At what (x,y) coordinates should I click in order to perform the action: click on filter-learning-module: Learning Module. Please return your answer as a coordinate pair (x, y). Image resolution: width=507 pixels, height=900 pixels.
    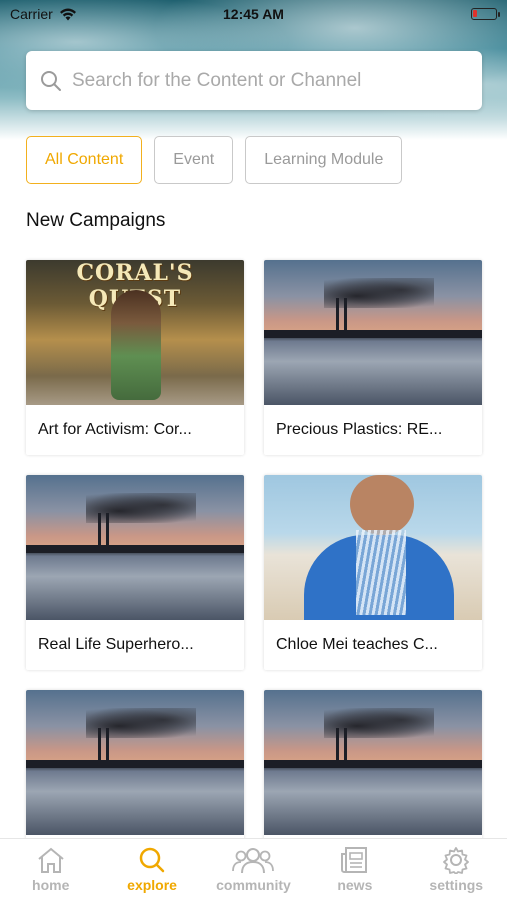
    Looking at the image, I should click on (324, 160).